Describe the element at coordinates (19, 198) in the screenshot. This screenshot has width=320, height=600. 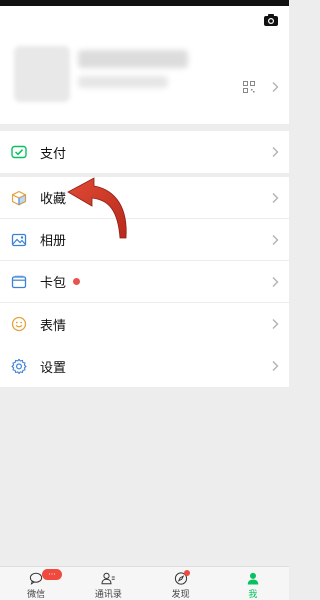
I see `favorites-cube-icon` at that location.